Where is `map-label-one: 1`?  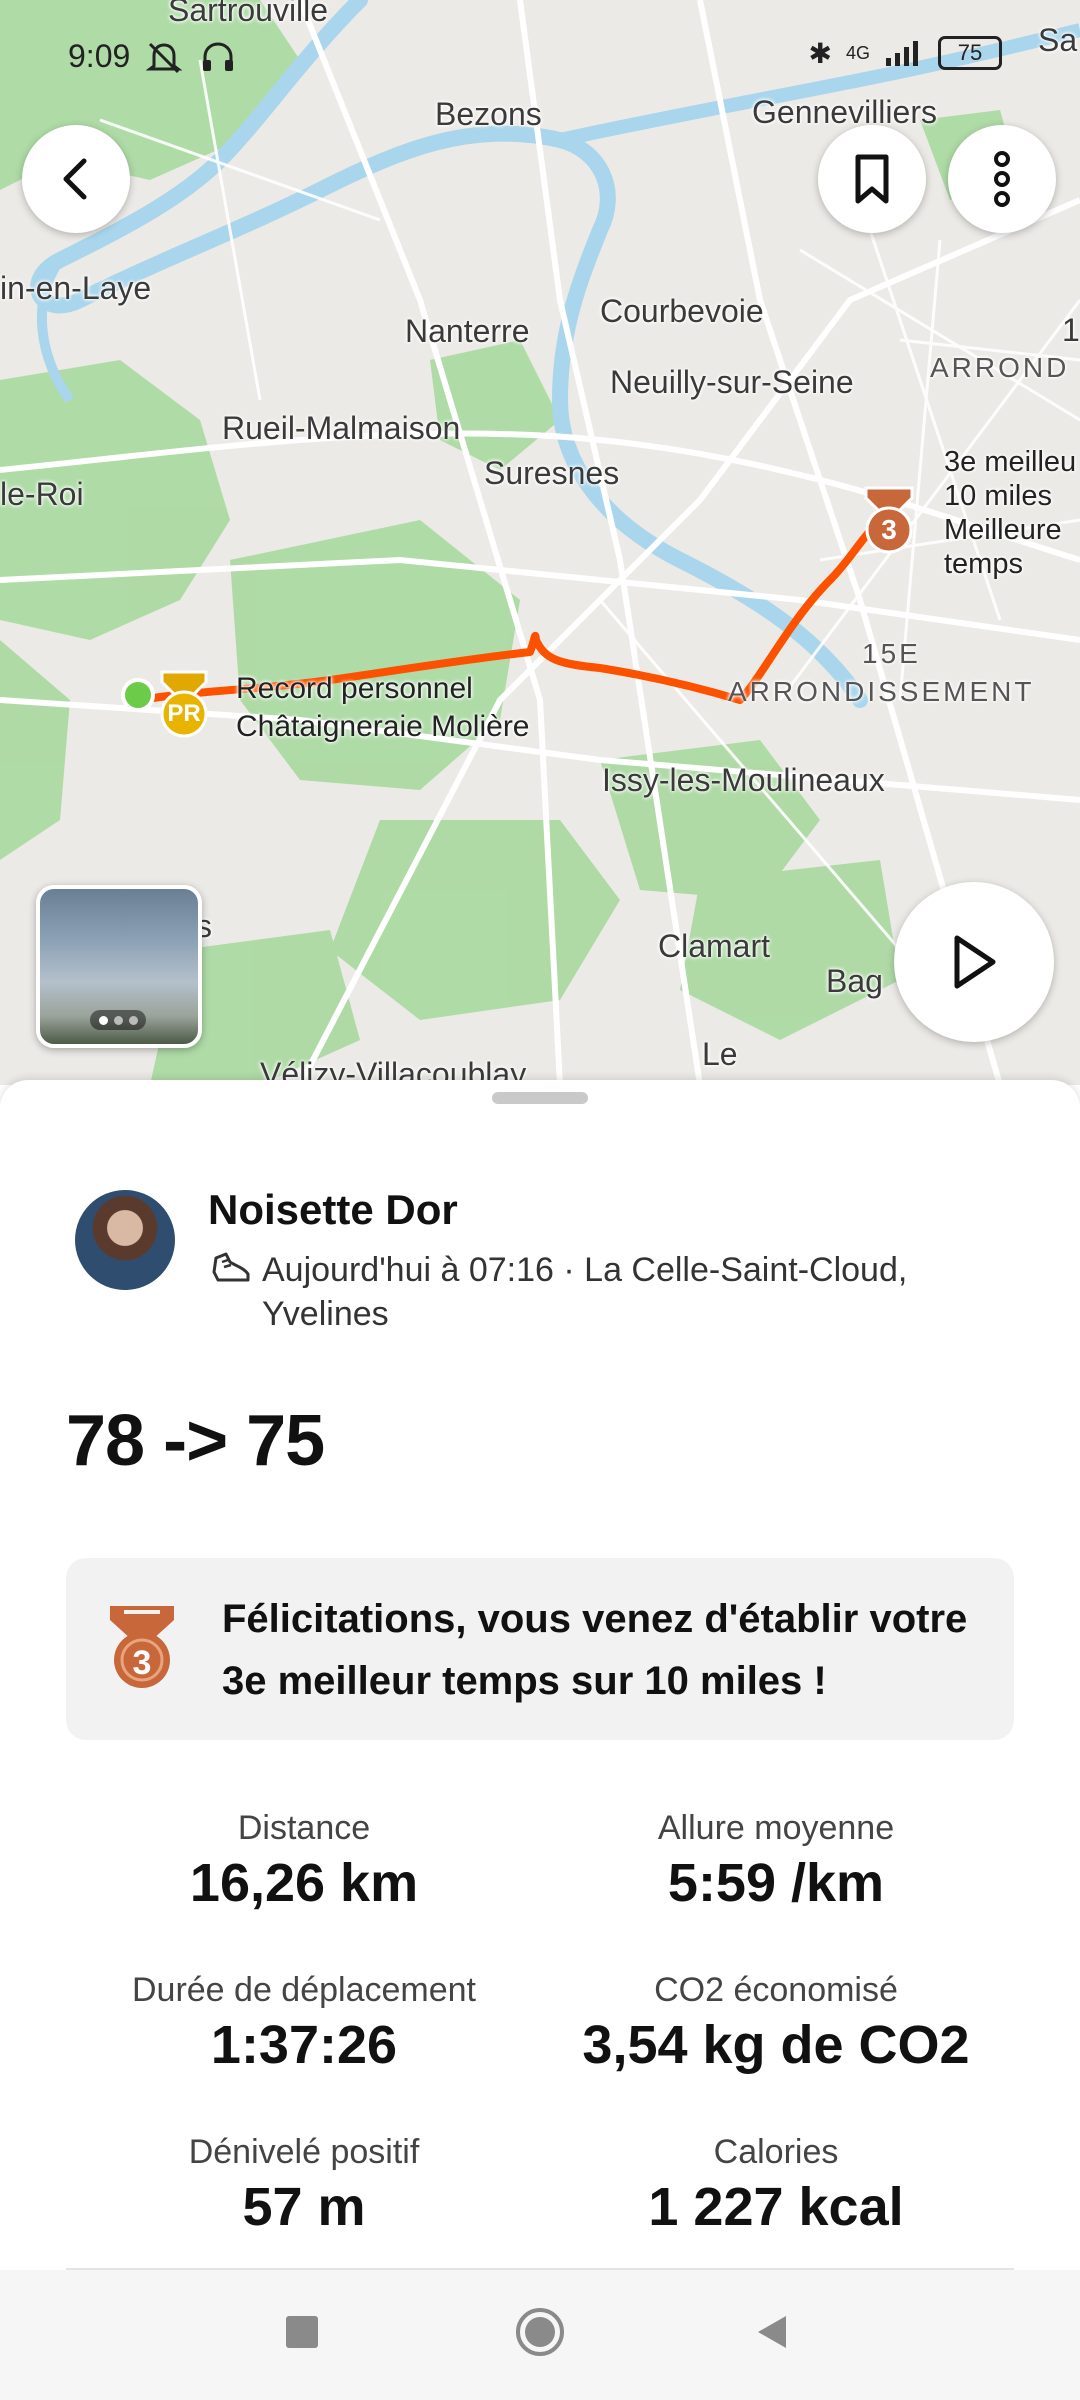
map-label-one: 1 is located at coordinates (1071, 330).